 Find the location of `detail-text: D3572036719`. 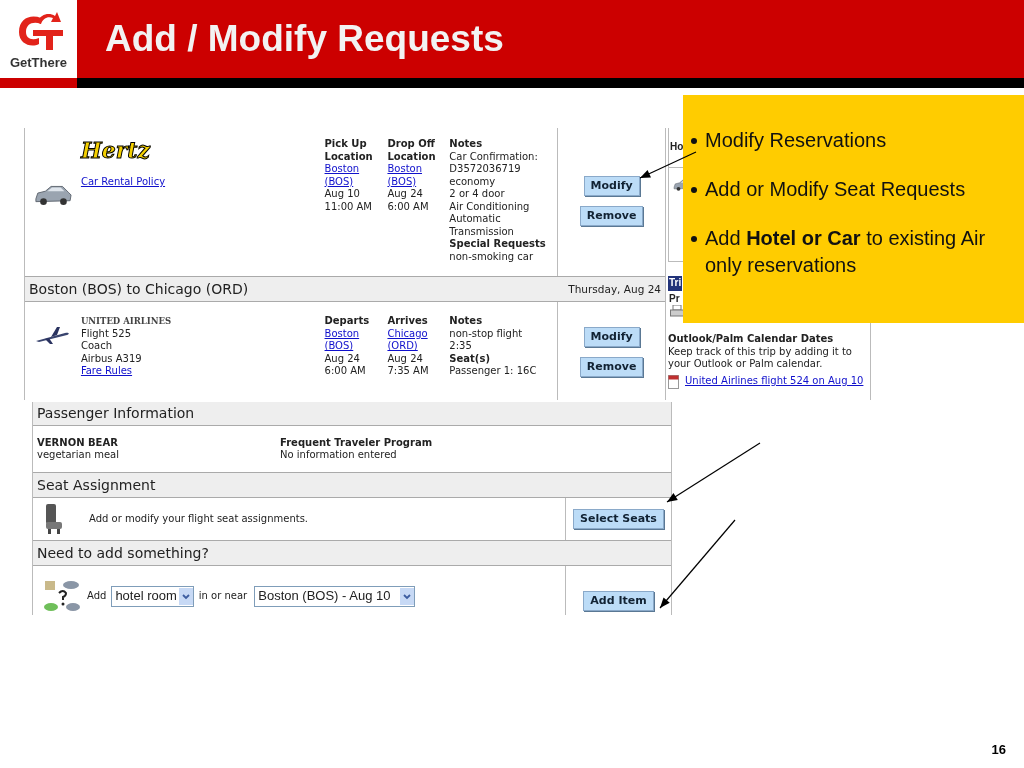

detail-text: D3572036719 is located at coordinates (485, 169).